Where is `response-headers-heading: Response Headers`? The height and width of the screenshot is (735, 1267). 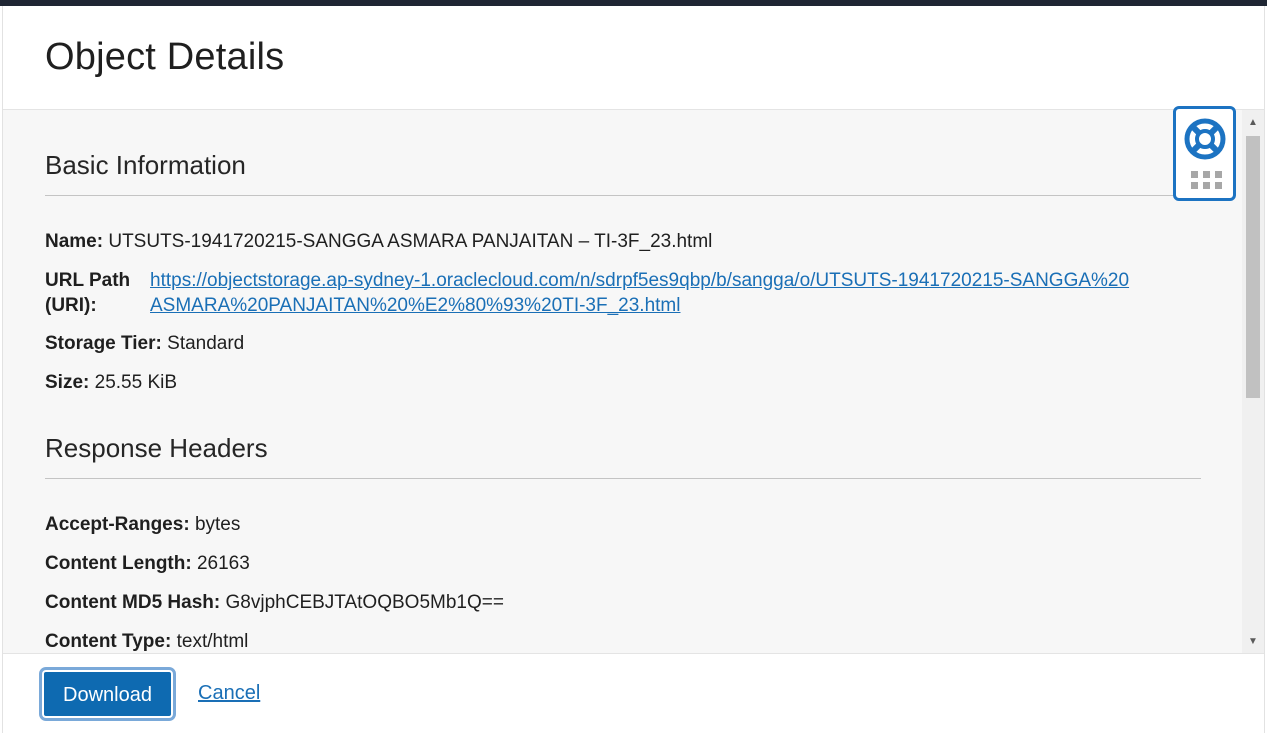 response-headers-heading: Response Headers is located at coordinates (156, 448).